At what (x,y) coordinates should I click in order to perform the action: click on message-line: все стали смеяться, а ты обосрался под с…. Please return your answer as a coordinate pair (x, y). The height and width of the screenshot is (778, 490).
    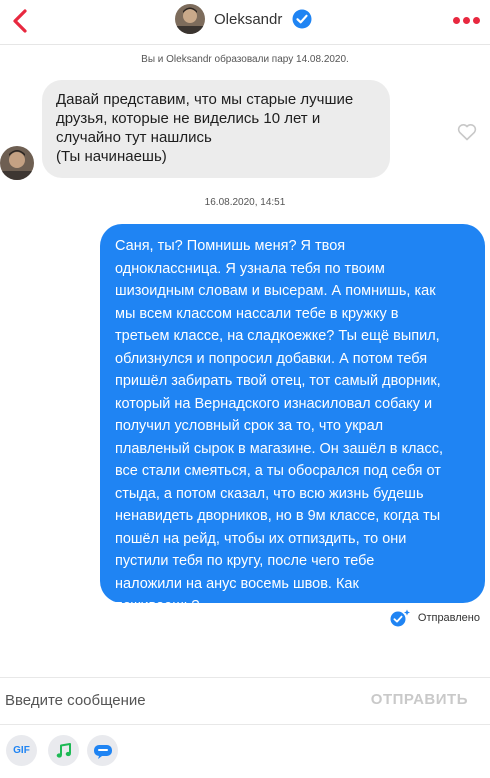
    Looking at the image, I should click on (278, 471).